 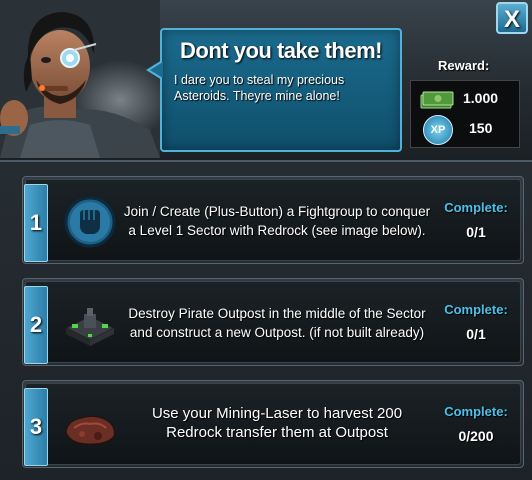 I want to click on reward-xp-value: 150, so click(x=481, y=128).